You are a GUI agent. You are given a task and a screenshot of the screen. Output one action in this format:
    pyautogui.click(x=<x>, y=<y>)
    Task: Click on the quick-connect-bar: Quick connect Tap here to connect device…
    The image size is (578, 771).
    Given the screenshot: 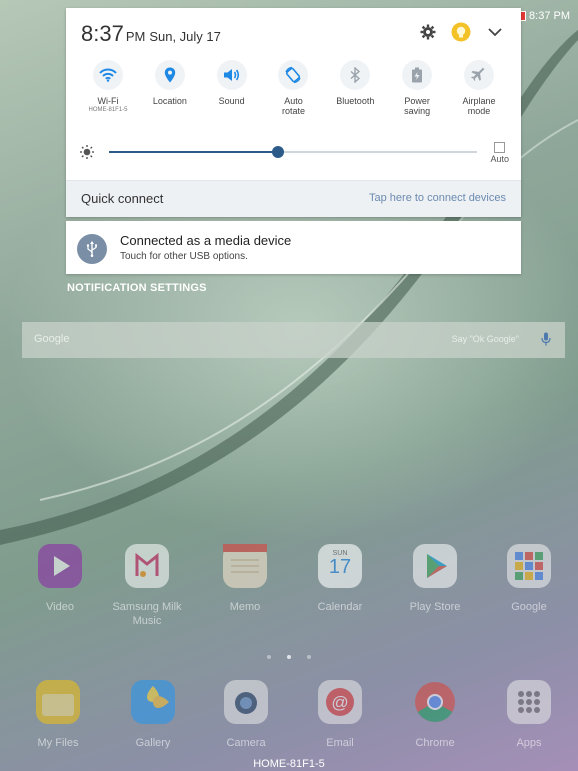 What is the action you would take?
    pyautogui.click(x=293, y=198)
    